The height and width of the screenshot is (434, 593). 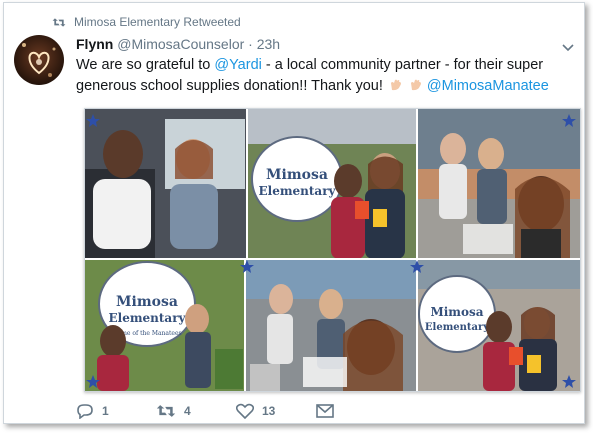 I want to click on retweet-button: 4, so click(x=196, y=411).